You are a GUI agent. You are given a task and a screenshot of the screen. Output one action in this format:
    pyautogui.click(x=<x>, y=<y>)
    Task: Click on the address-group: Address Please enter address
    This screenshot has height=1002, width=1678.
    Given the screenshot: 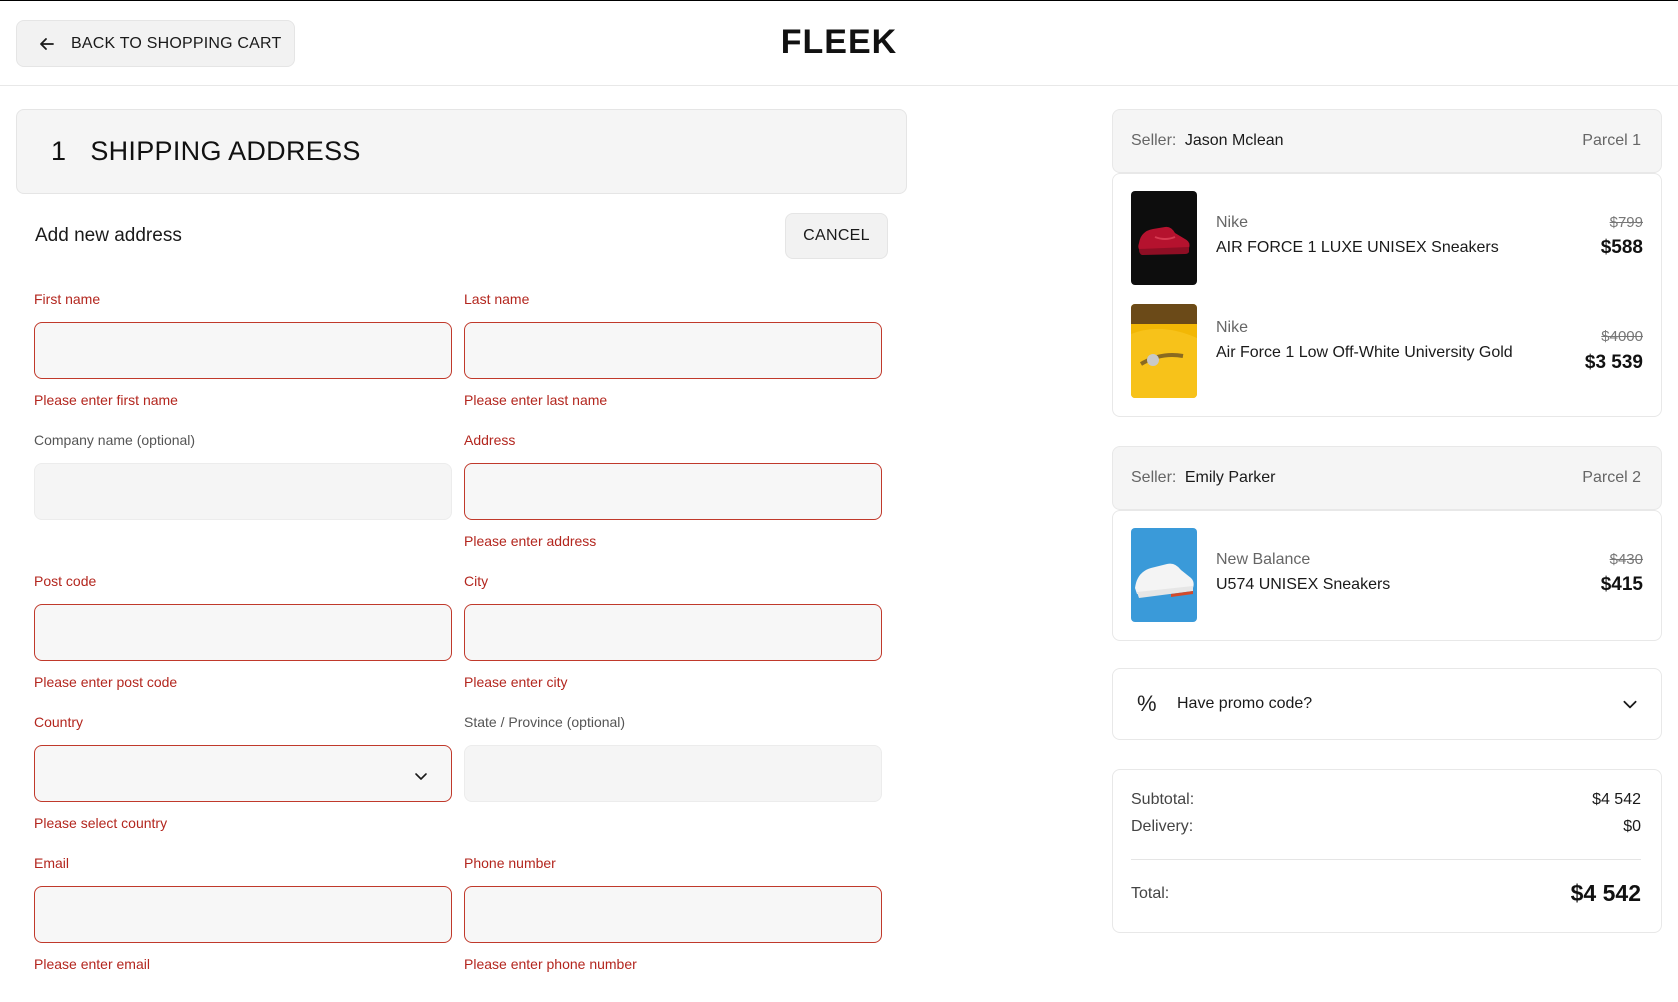 What is the action you would take?
    pyautogui.click(x=673, y=490)
    